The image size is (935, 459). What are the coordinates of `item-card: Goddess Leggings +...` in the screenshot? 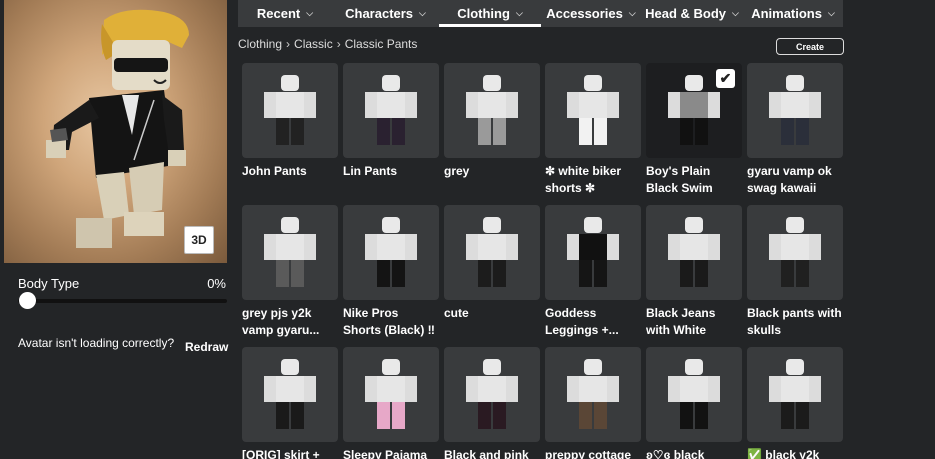 It's located at (593, 272).